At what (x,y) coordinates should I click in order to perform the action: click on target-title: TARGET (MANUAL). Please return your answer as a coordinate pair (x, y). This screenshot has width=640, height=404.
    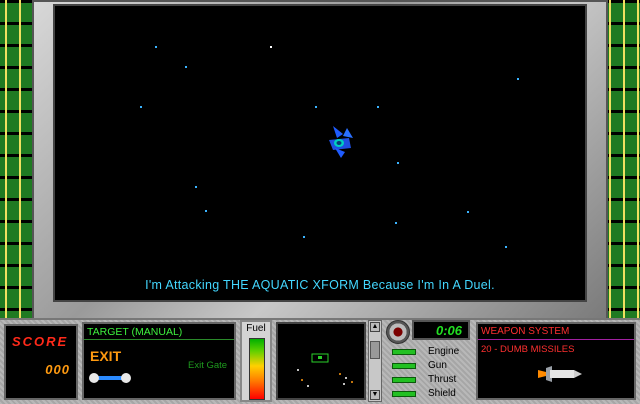
    Looking at the image, I should click on (159, 332).